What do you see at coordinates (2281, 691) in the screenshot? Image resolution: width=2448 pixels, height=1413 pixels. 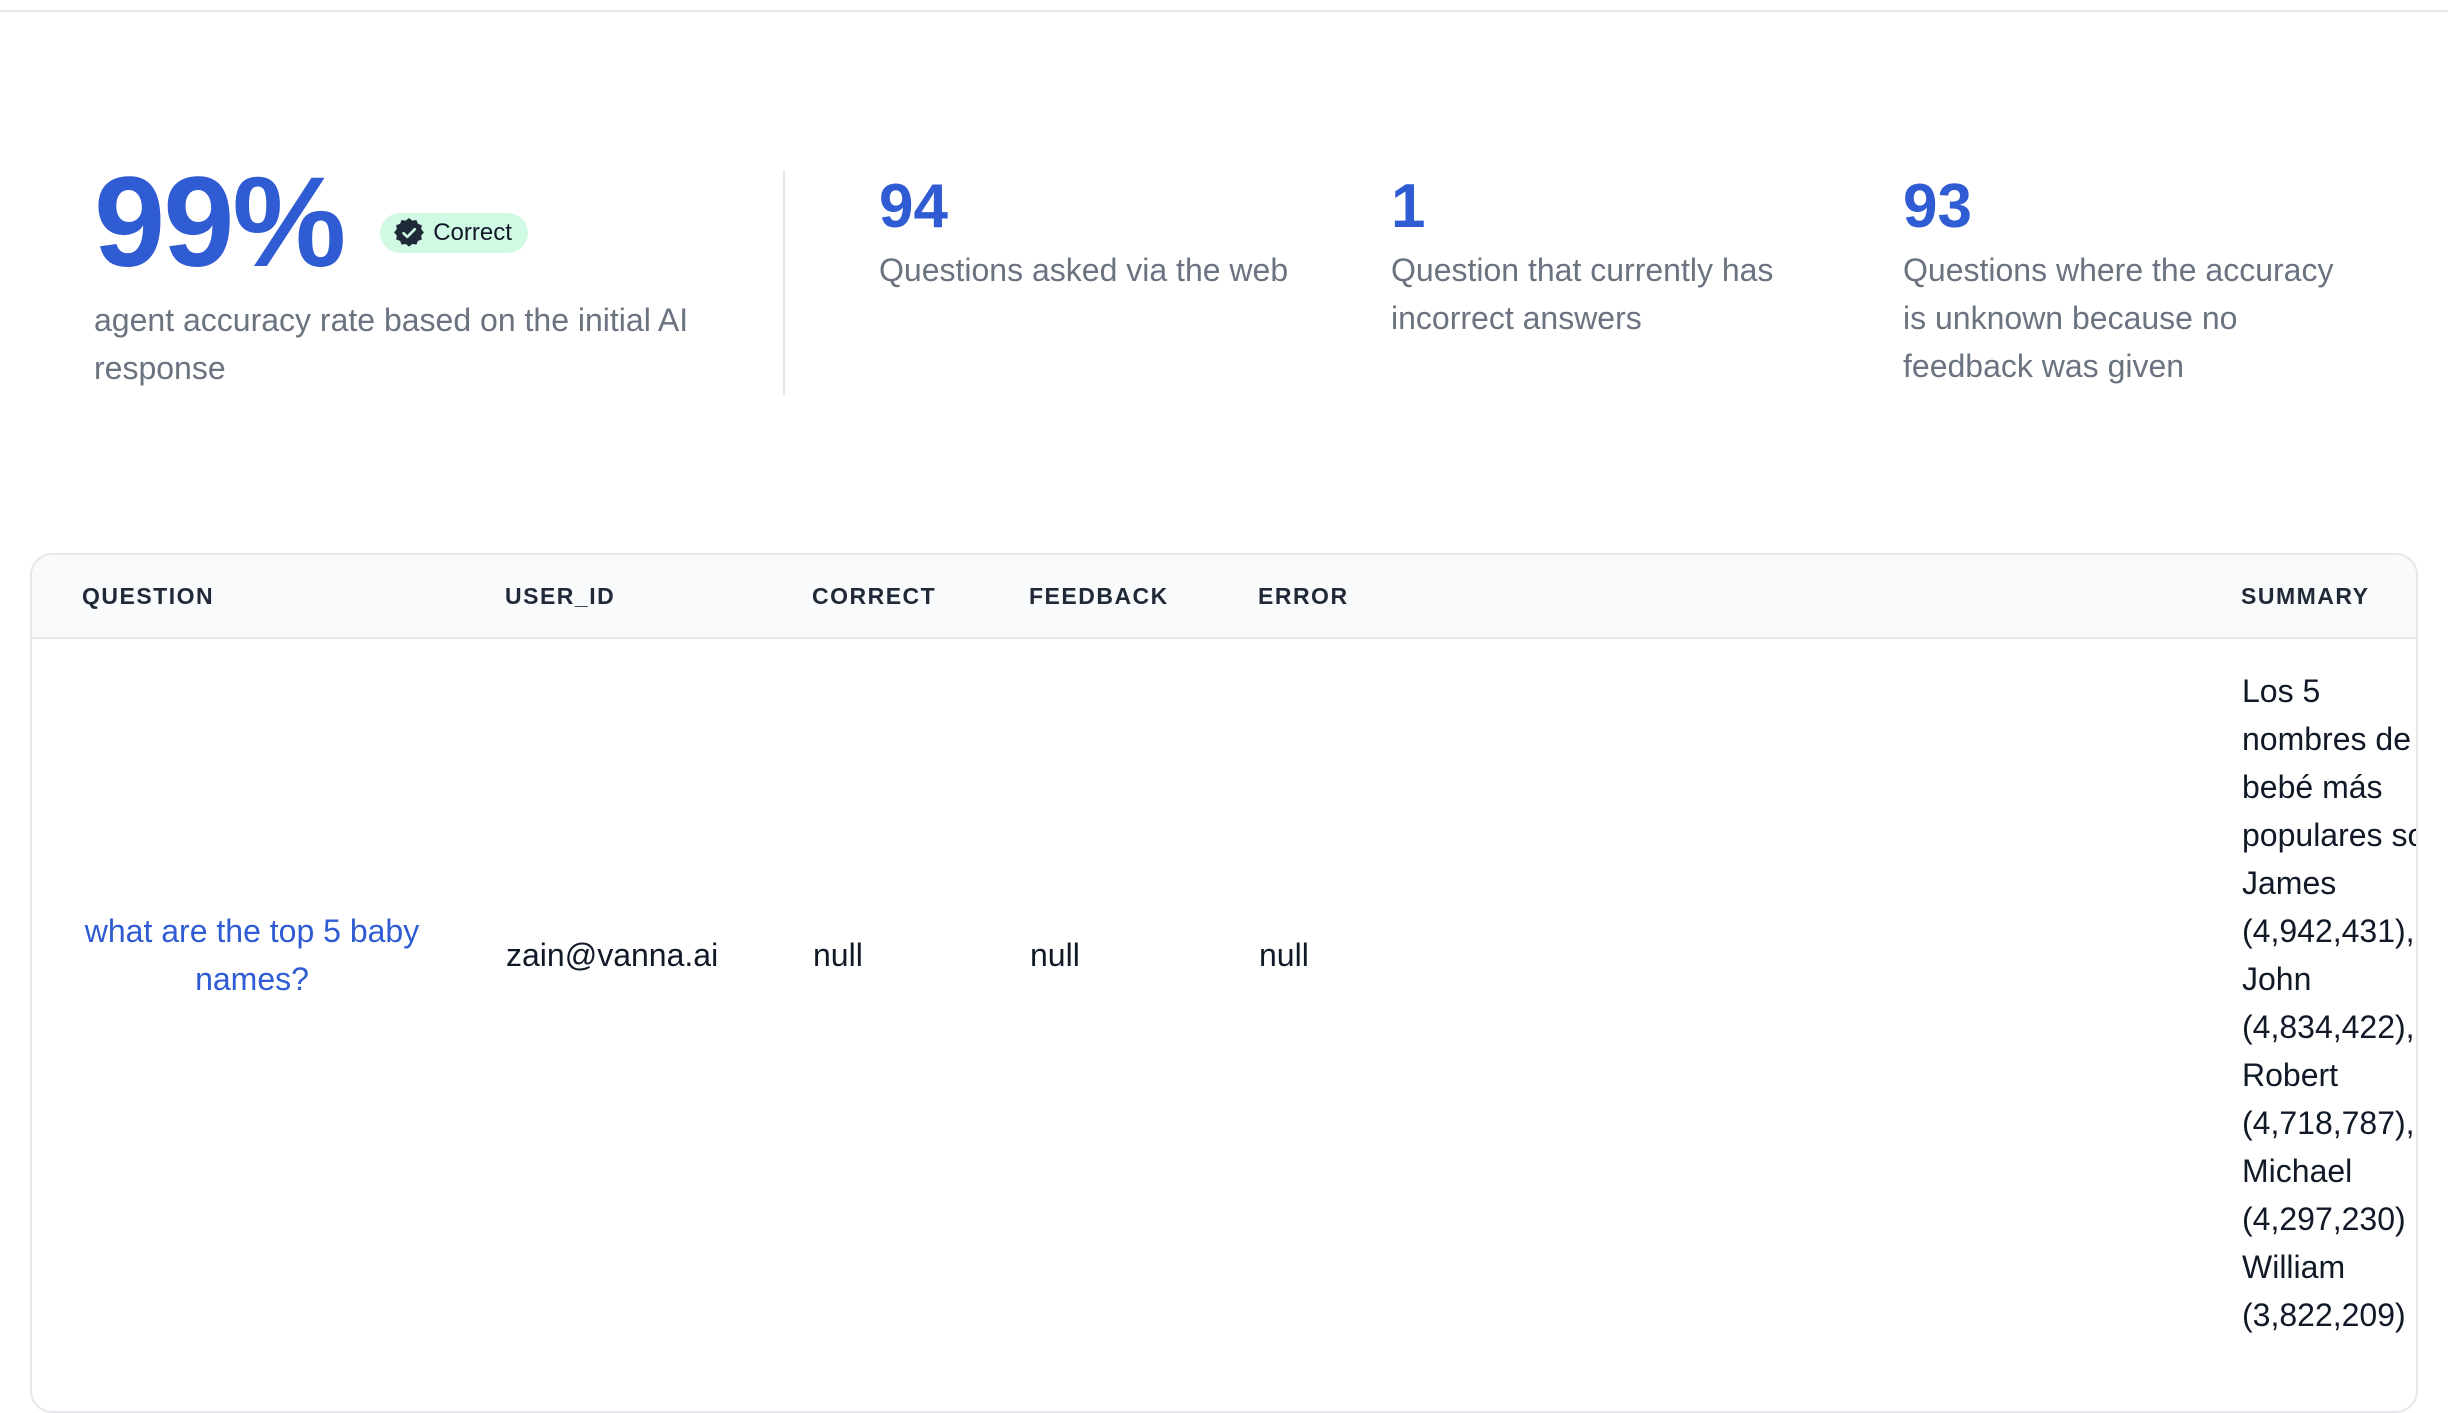 I see `summary-line: Los 5` at bounding box center [2281, 691].